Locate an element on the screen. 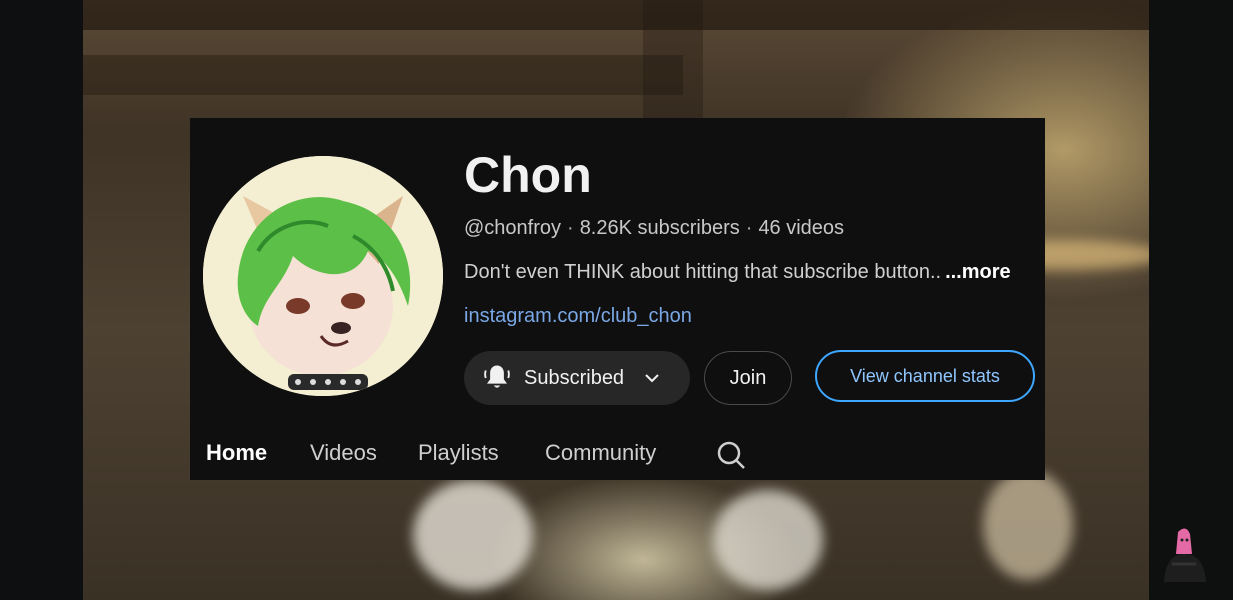  video-count: 46 videos is located at coordinates (801, 228).